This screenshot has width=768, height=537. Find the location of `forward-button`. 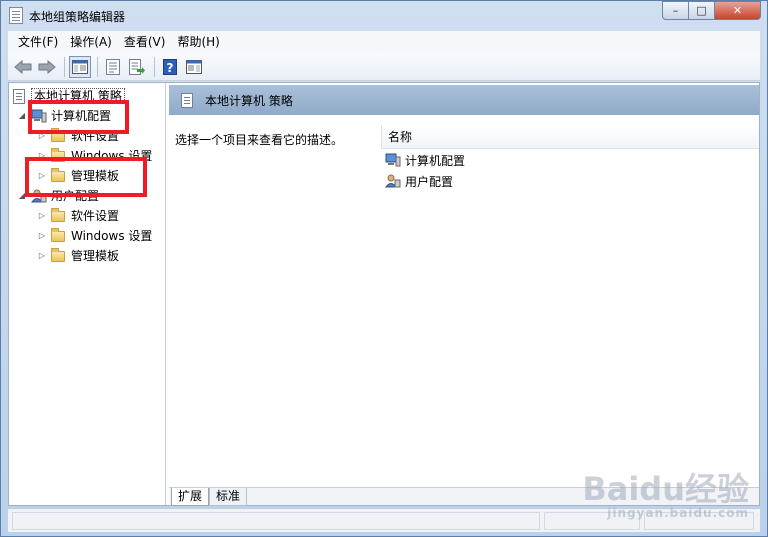

forward-button is located at coordinates (47, 67).